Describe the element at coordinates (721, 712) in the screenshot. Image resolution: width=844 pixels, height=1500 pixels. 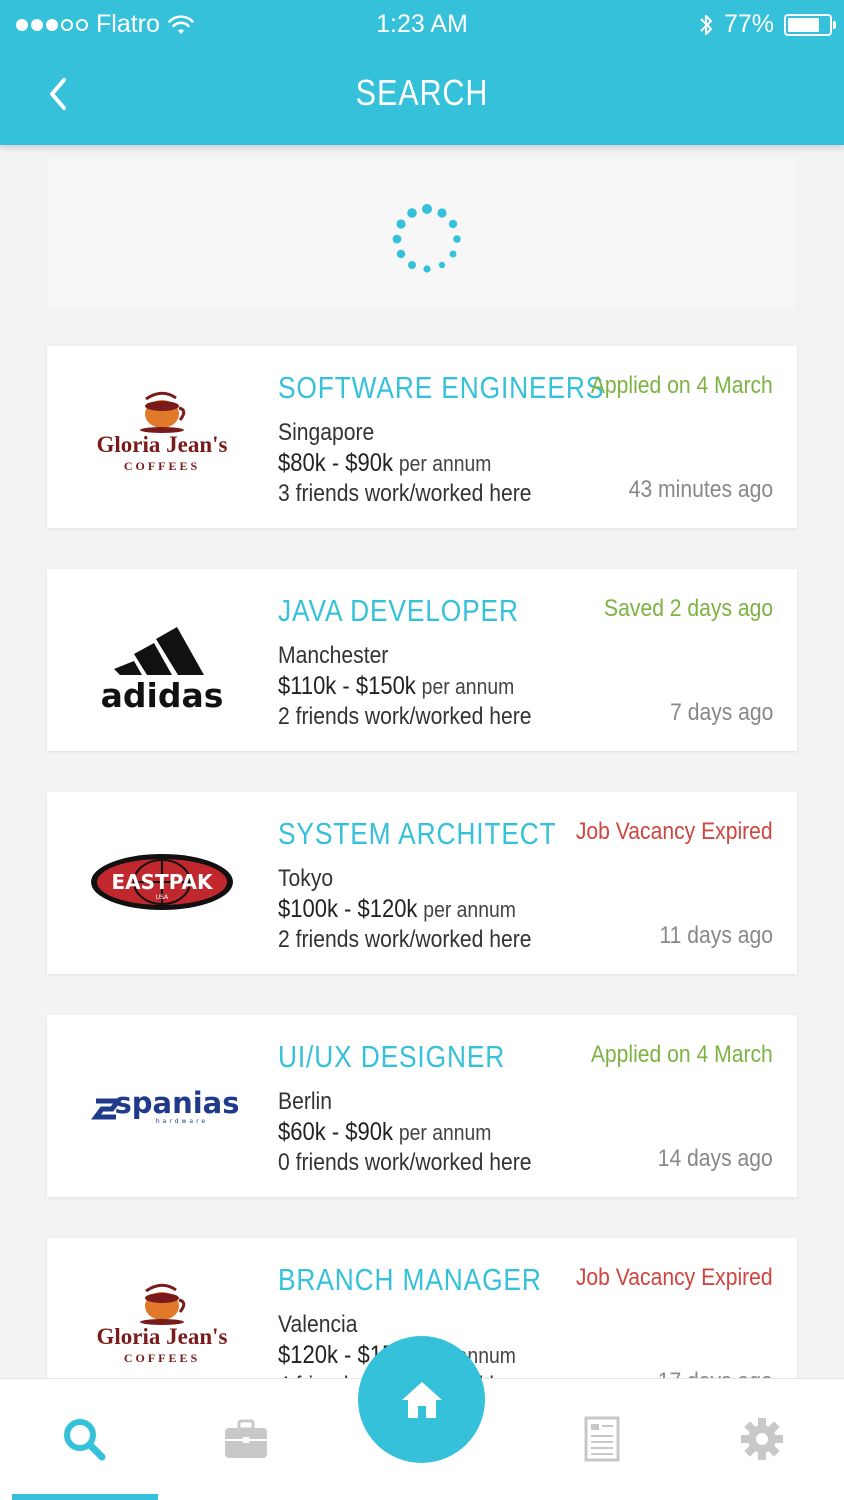
I see `job-time: 7 days ago` at that location.